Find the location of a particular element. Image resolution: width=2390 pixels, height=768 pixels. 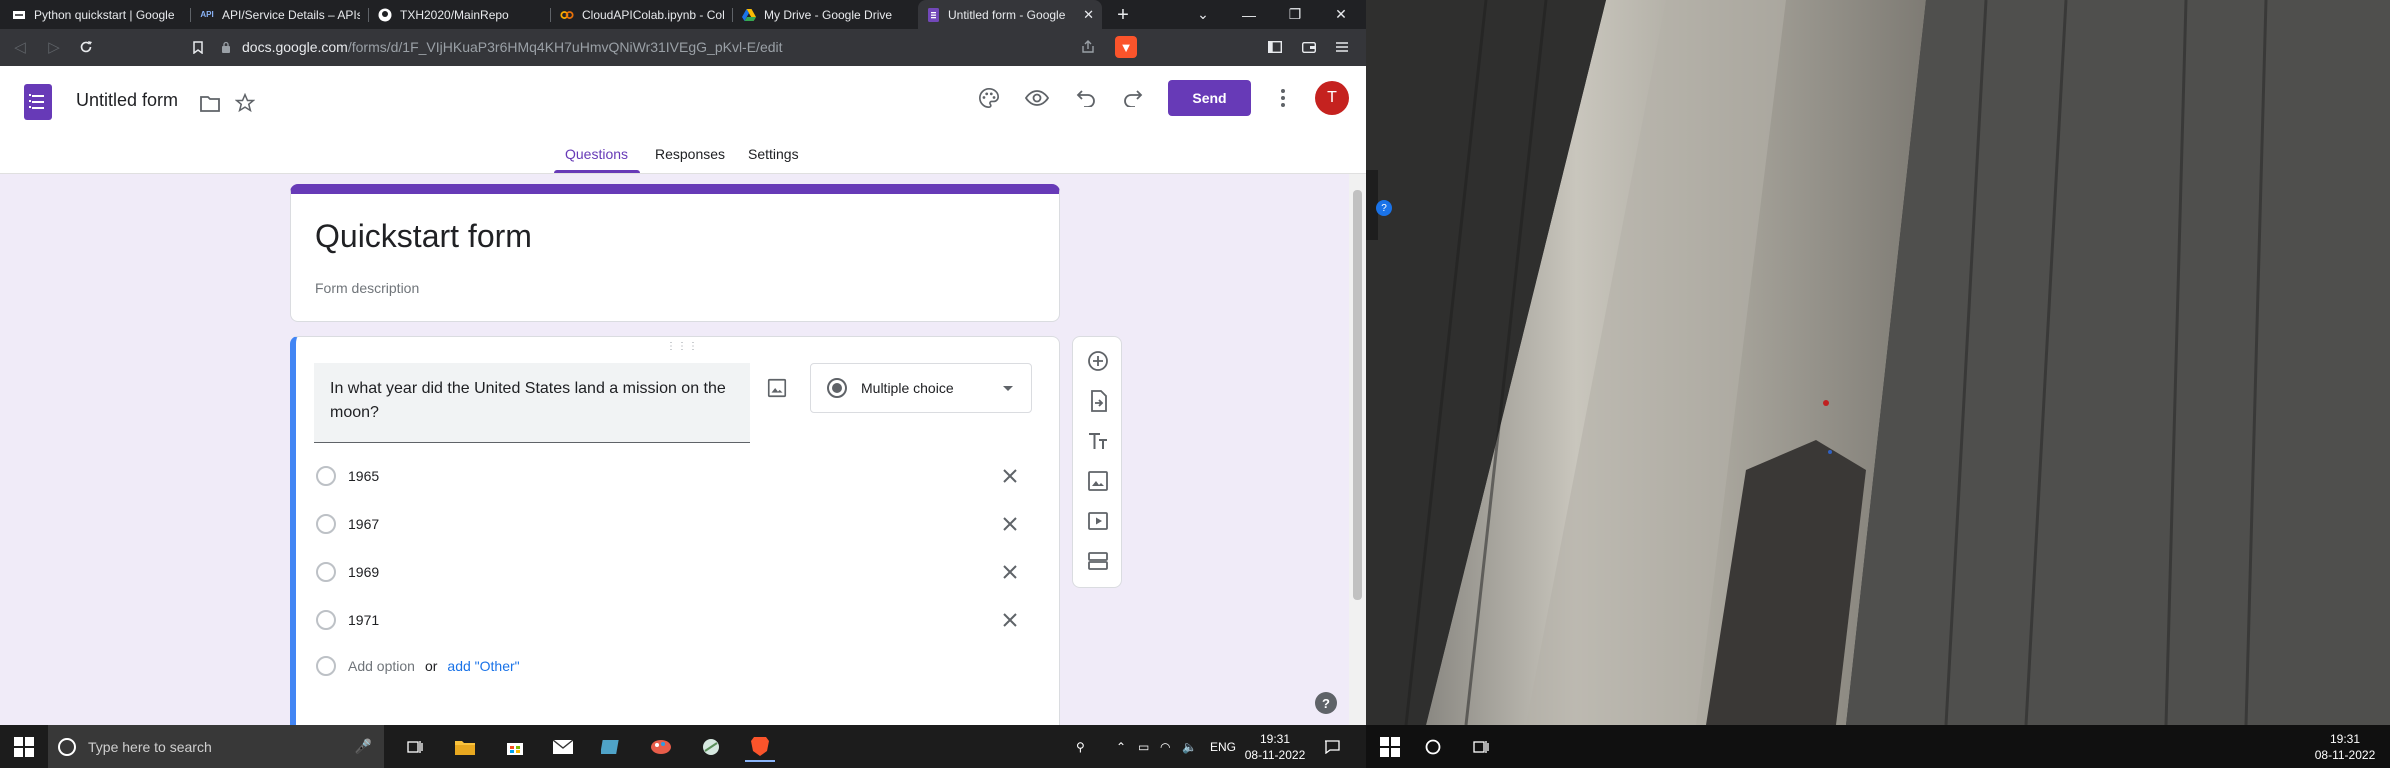

reload-icon is located at coordinates (86, 47).